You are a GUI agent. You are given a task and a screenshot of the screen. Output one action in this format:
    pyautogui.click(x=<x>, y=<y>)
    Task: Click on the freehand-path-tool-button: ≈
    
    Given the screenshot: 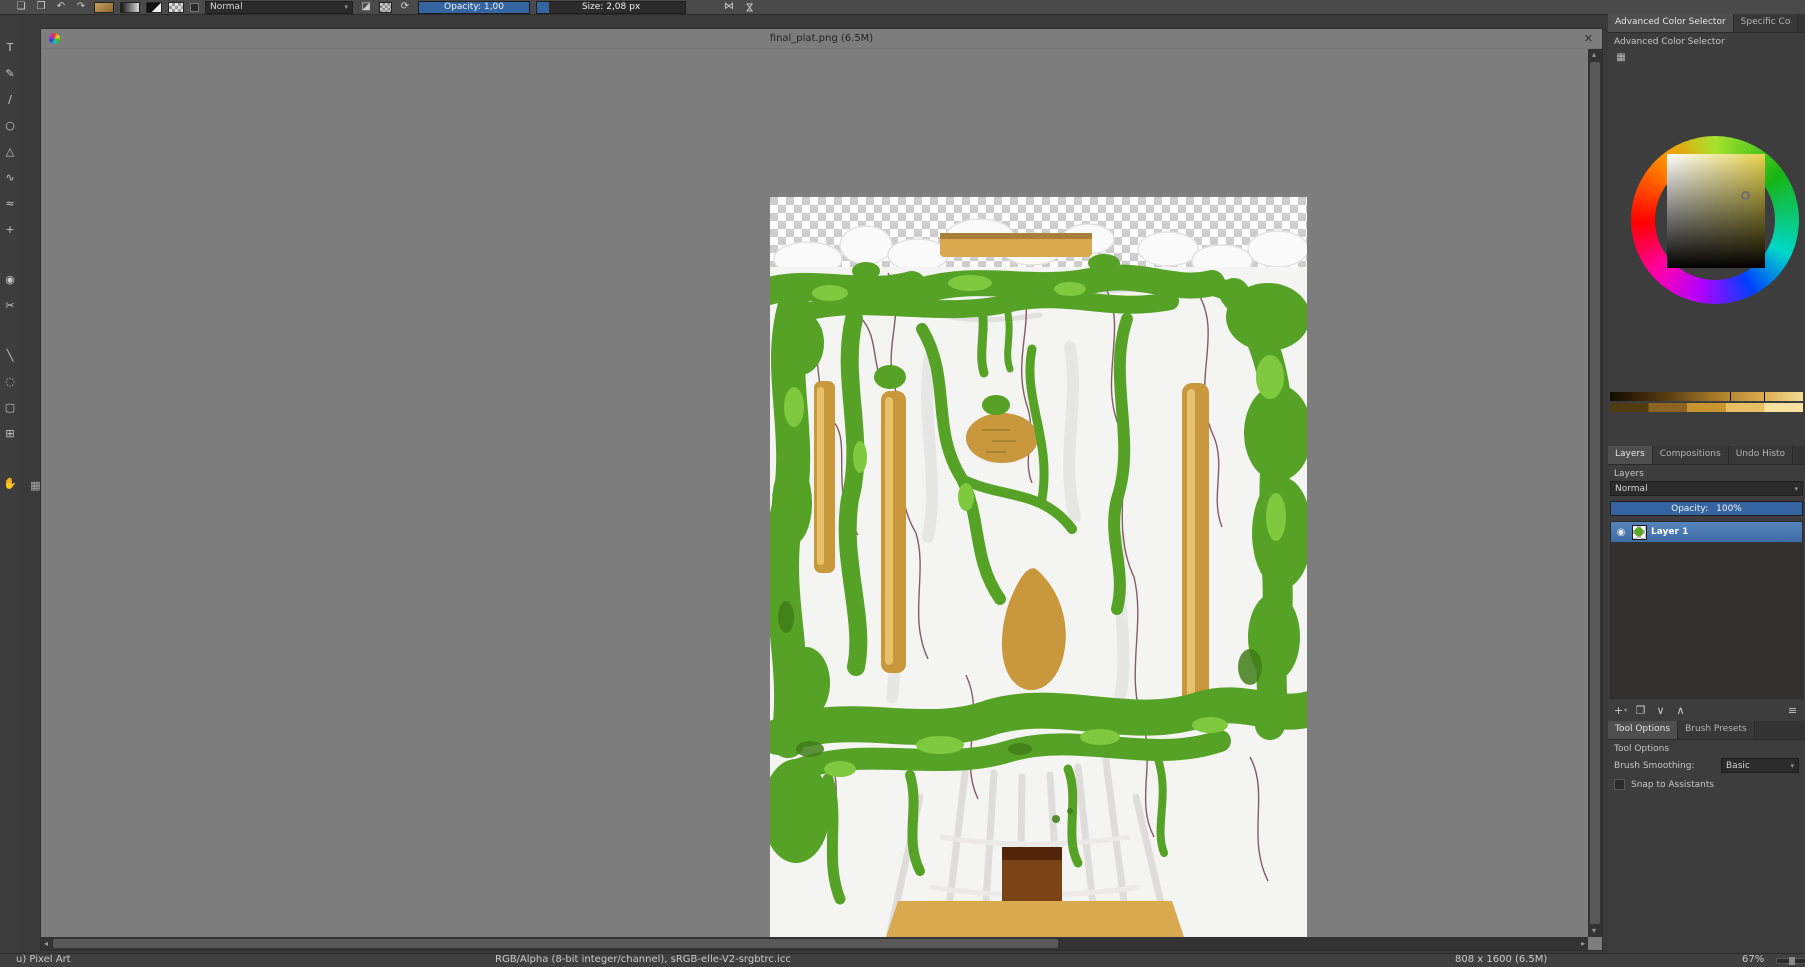 What is the action you would take?
    pyautogui.click(x=10, y=203)
    